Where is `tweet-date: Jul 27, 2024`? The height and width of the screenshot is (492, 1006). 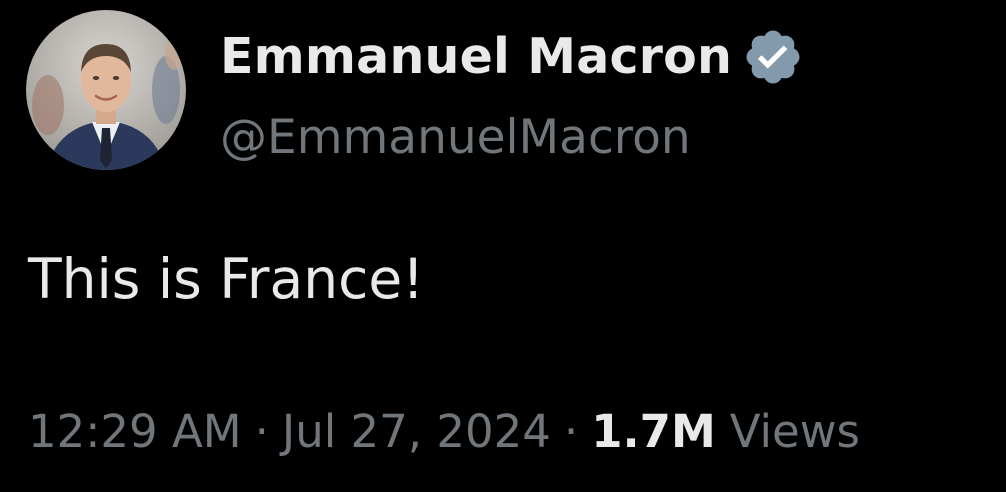
tweet-date: Jul 27, 2024 is located at coordinates (416, 432).